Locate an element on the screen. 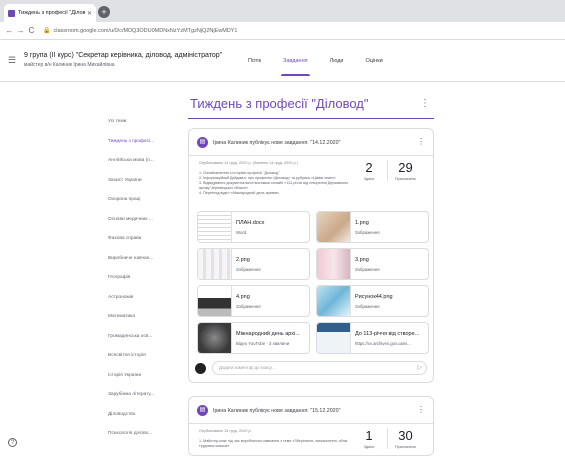 Image resolution: width=565 pixels, height=456 pixels. attachment-image44-png: Рисунок44.png Зображення is located at coordinates (372, 301).